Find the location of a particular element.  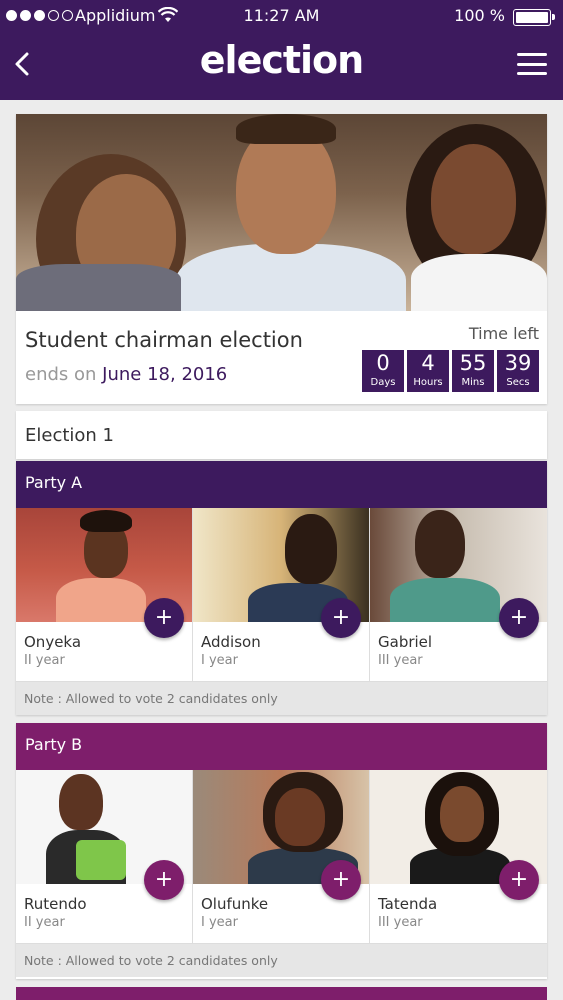

candidate-name: Addison is located at coordinates (231, 642).